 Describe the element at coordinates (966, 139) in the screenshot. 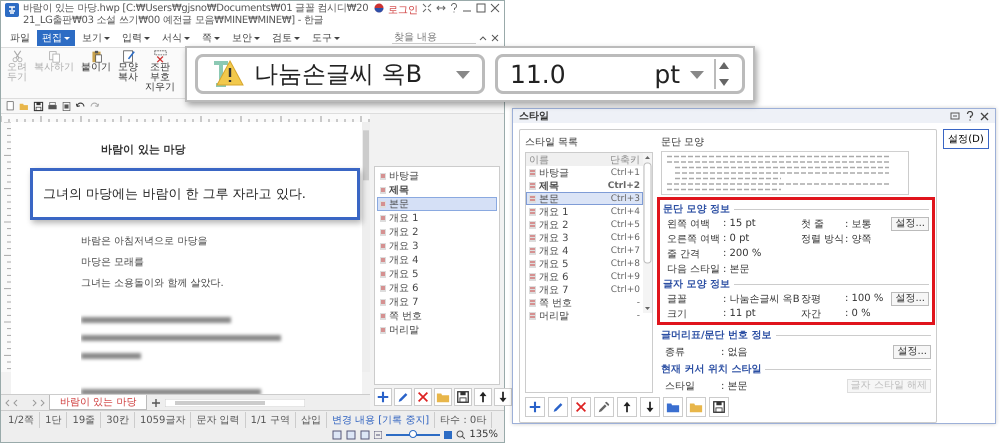

I see `settings-button: 설정(D)` at that location.